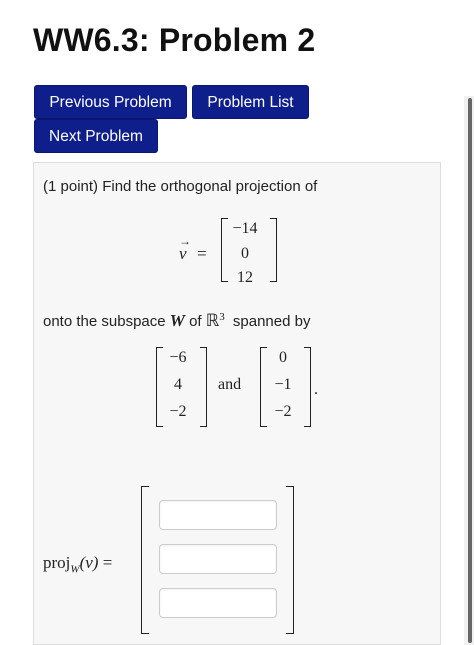 The width and height of the screenshot is (474, 645). Describe the element at coordinates (107, 562) in the screenshot. I see `proj-equals: =` at that location.